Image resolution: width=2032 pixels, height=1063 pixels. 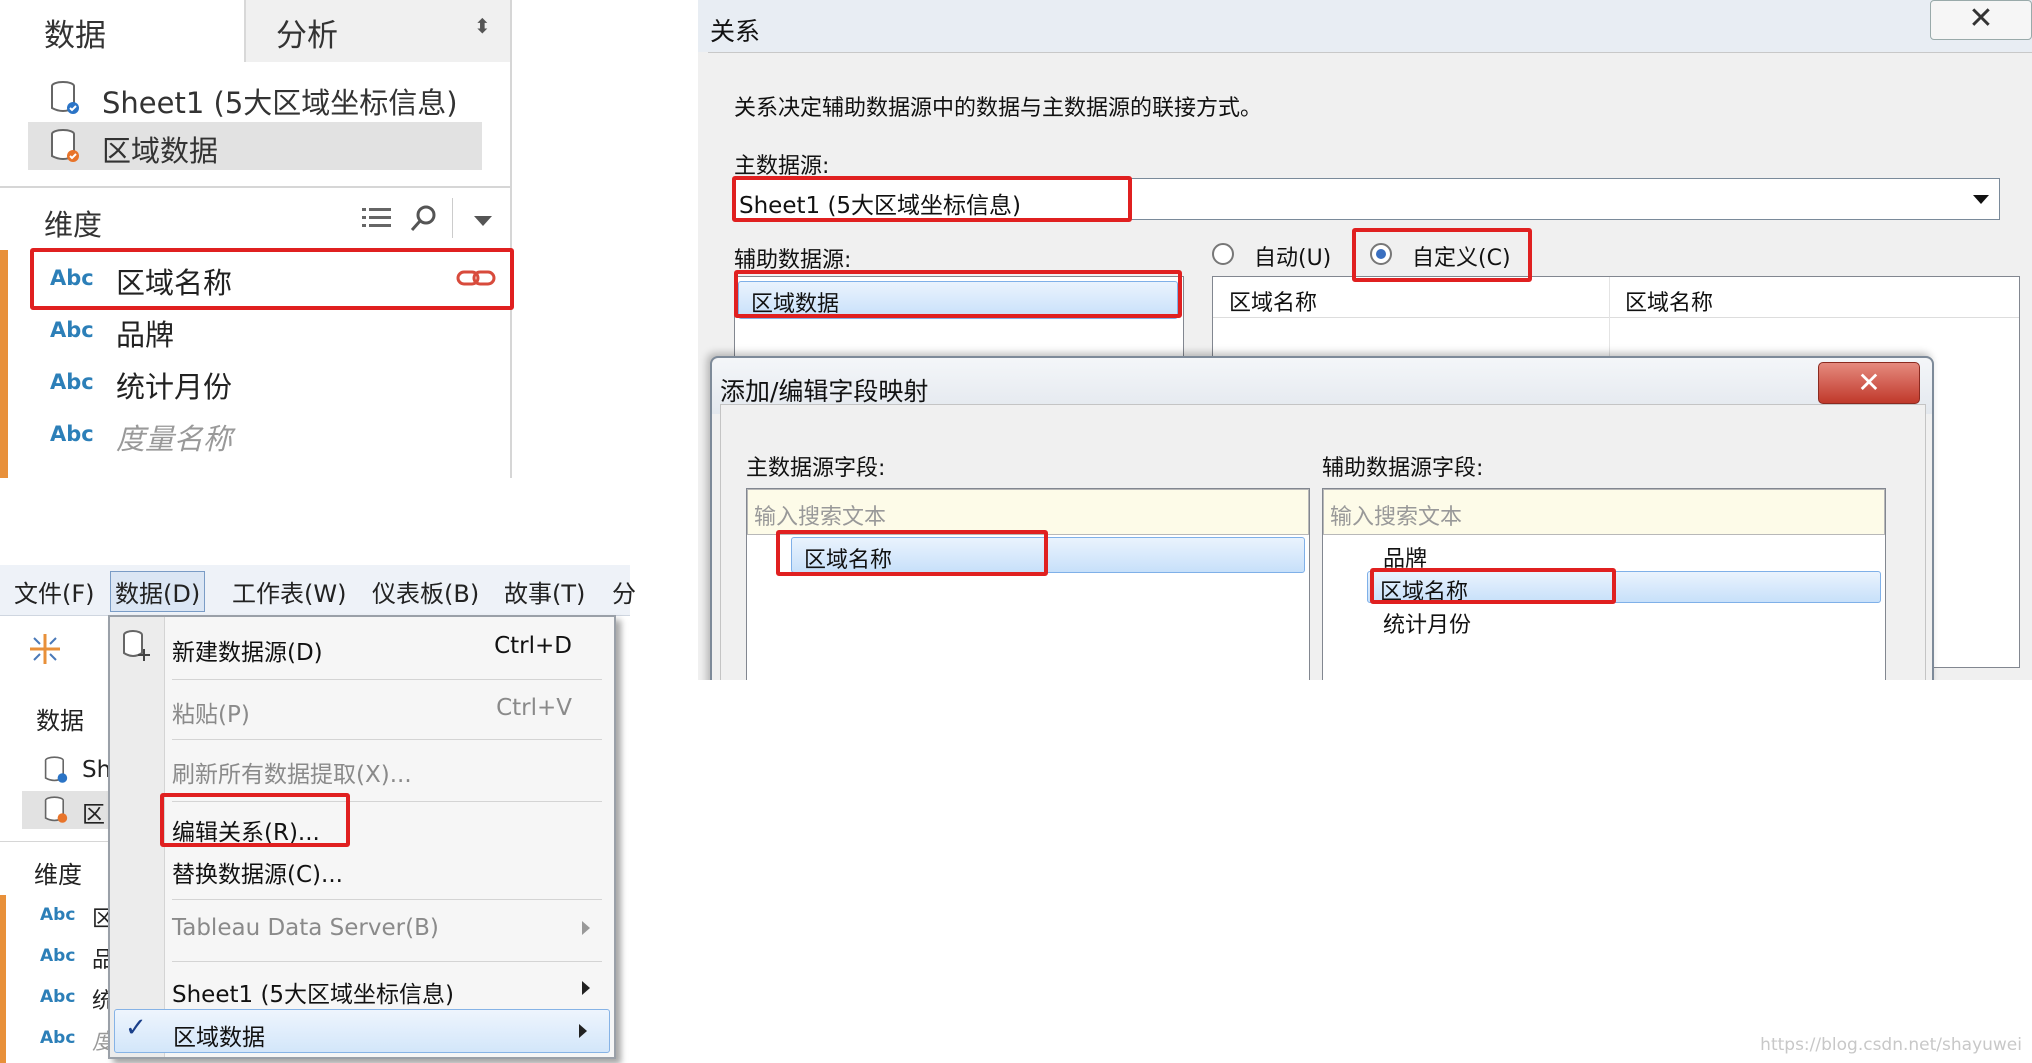 I want to click on list-view-icon, so click(x=377, y=219).